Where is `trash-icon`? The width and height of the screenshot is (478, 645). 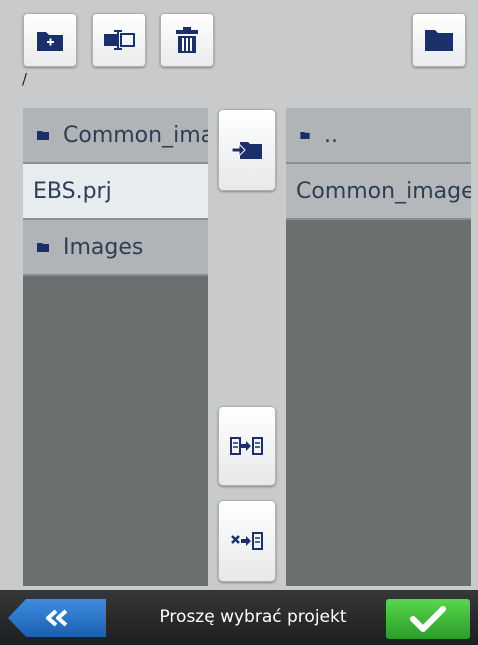
trash-icon is located at coordinates (187, 40).